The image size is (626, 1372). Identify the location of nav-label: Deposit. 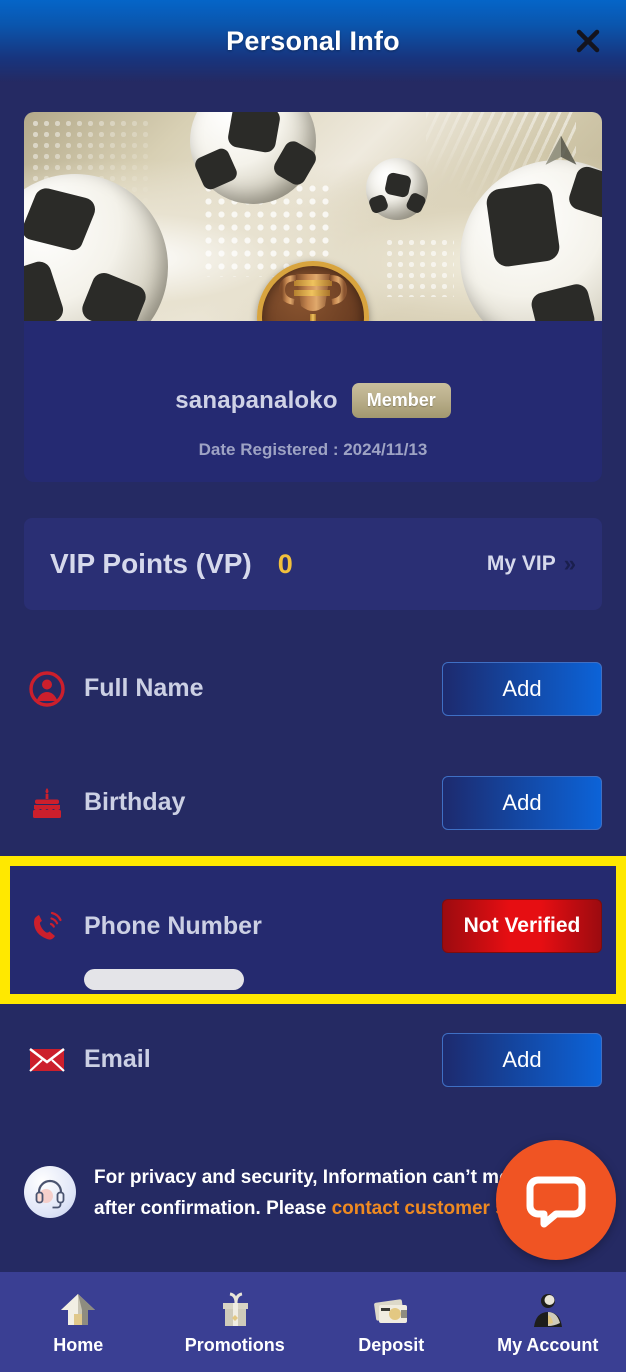
(391, 1344).